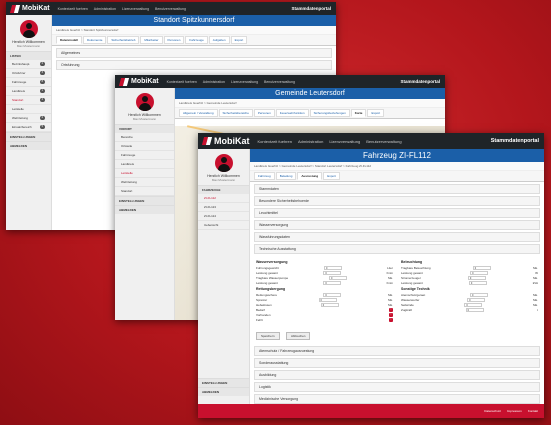  I want to click on sidebar-section: FAHRZEUGE, so click(223, 189).